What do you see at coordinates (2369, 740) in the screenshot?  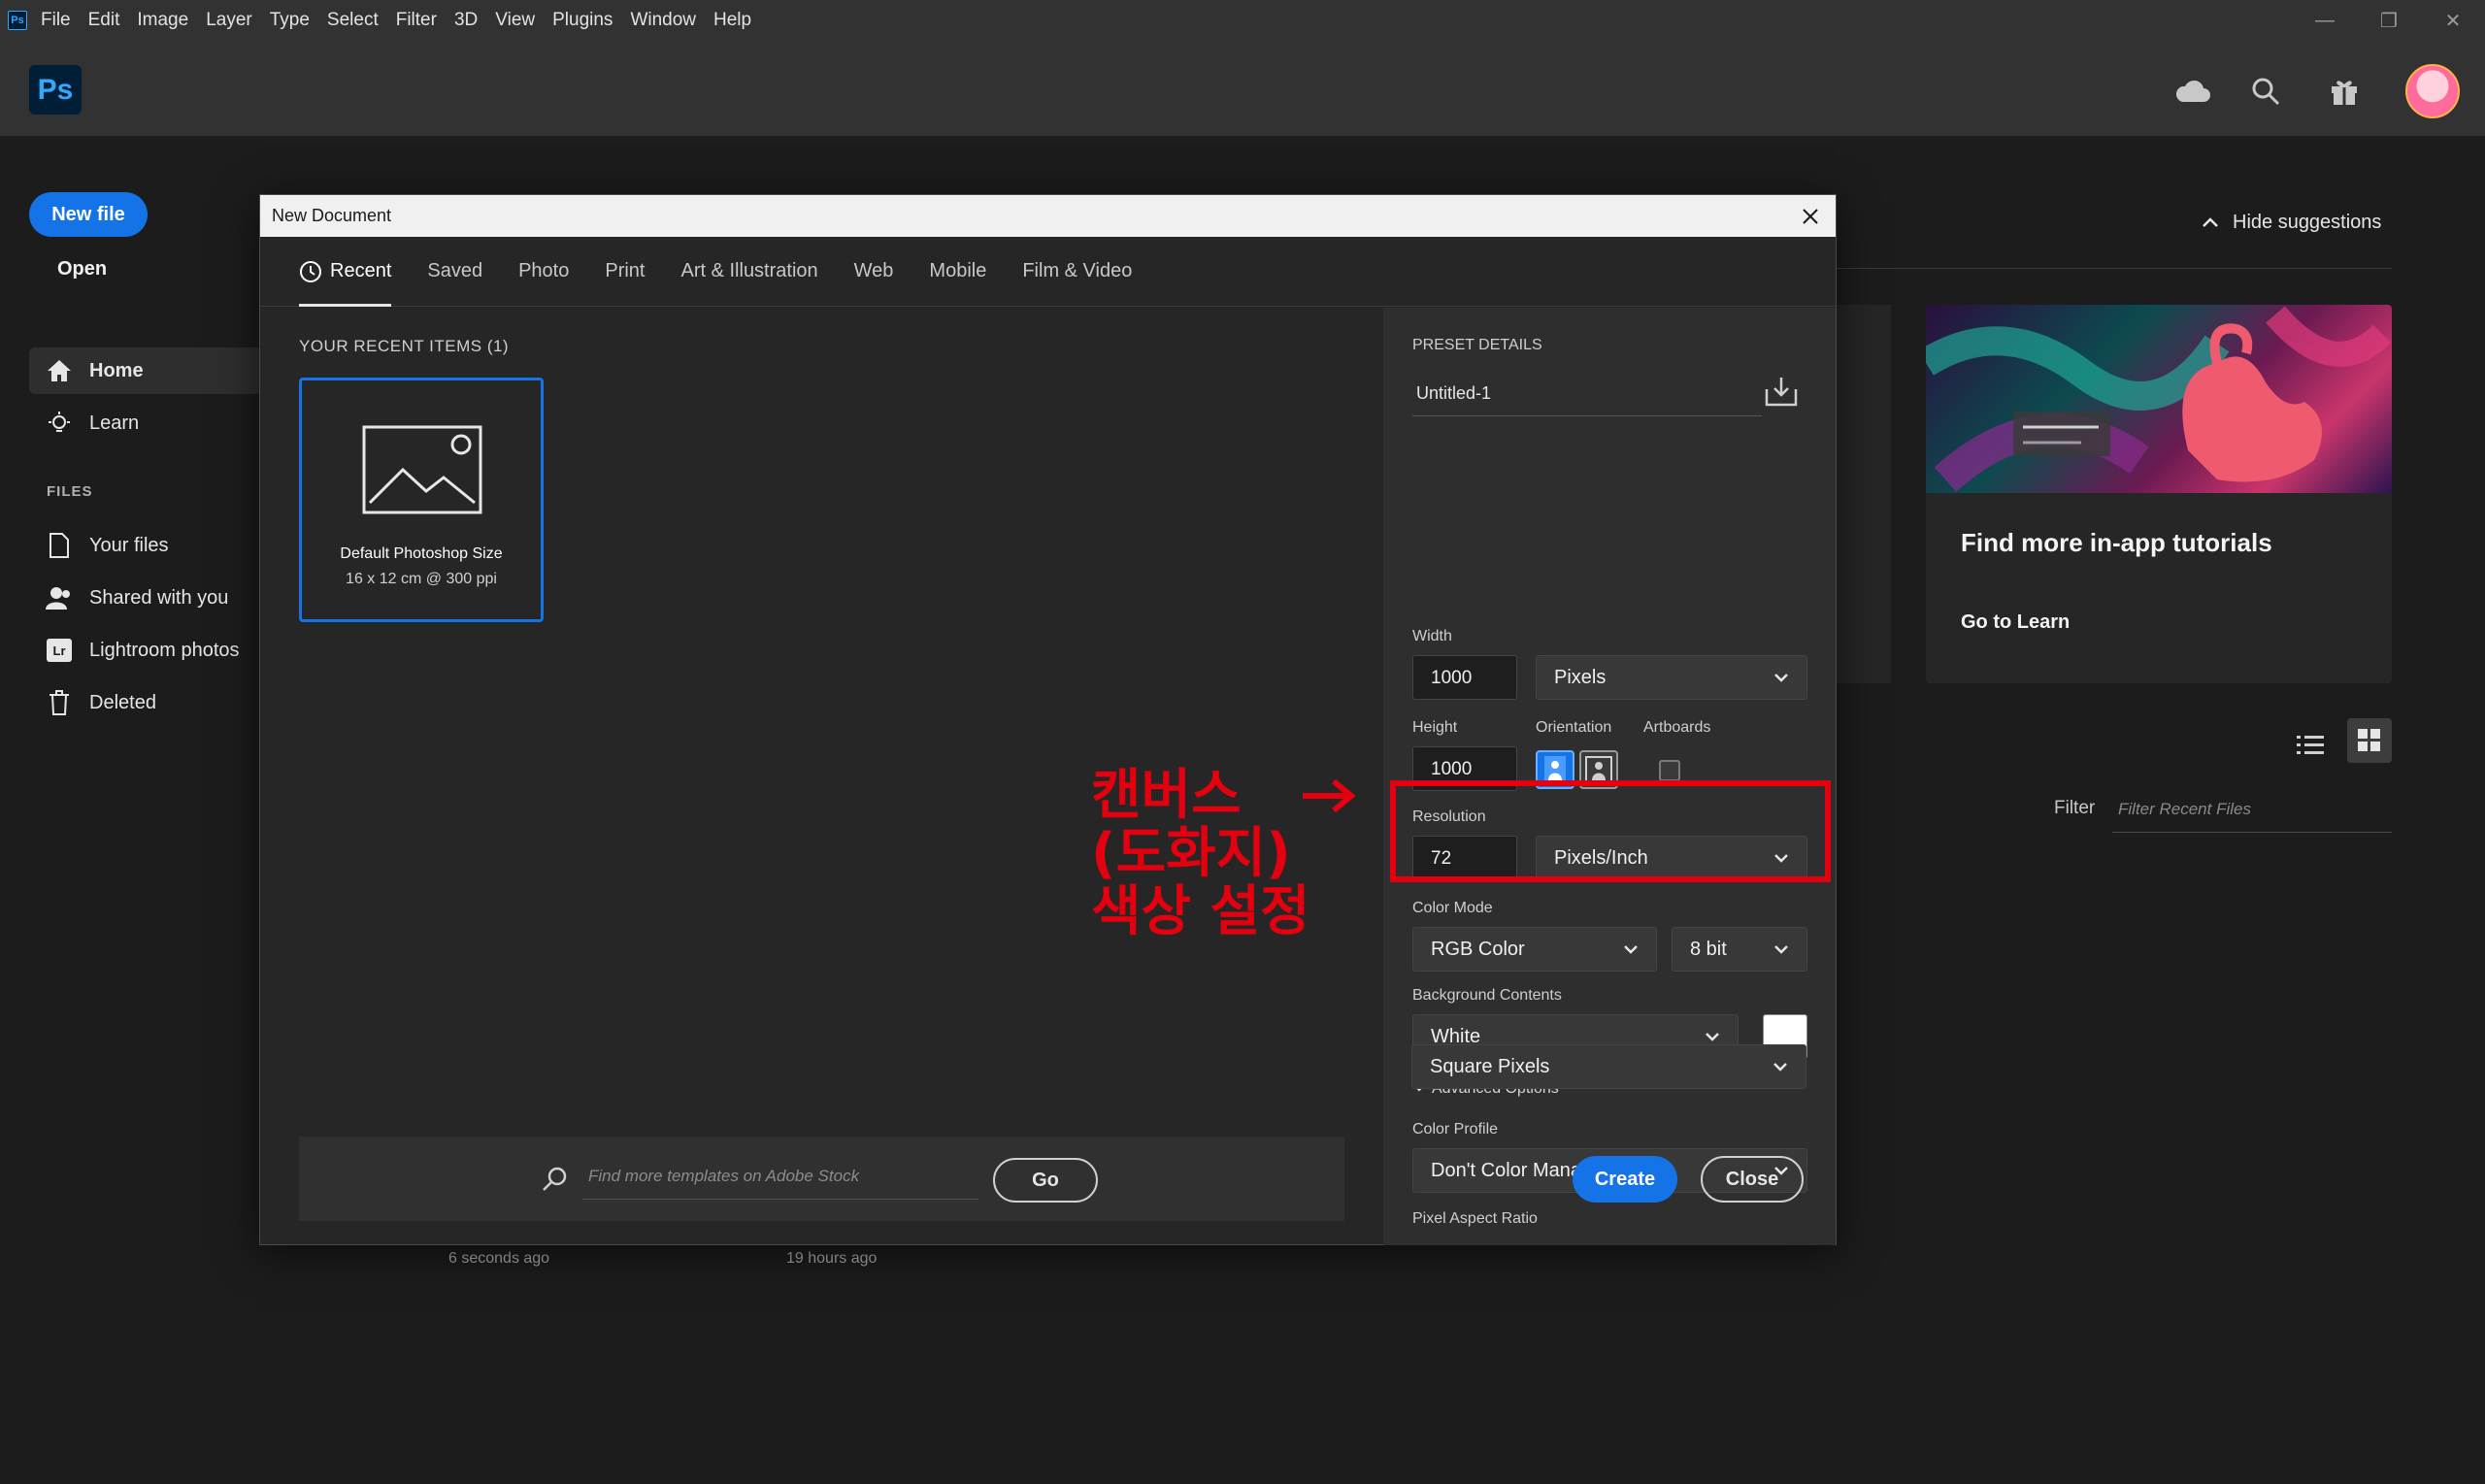 I see `grid-view-icon` at bounding box center [2369, 740].